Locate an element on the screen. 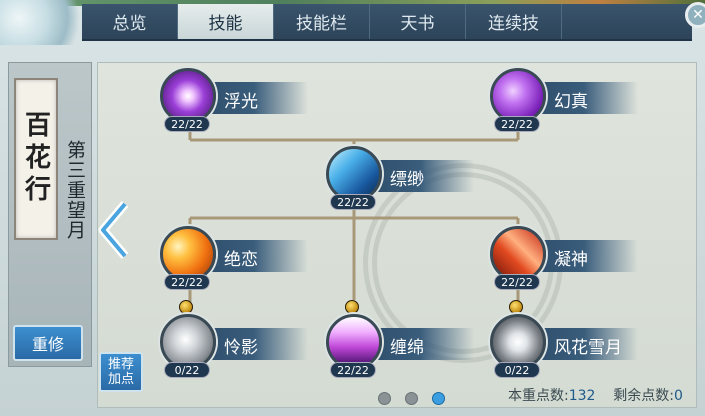 The height and width of the screenshot is (416, 705). tab-skill-bar: 技能栏 is located at coordinates (322, 21).